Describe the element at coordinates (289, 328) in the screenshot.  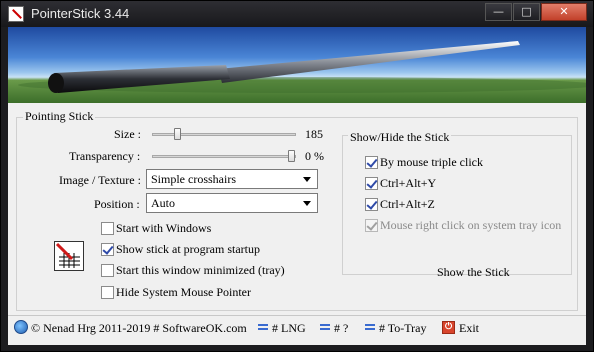
I see `lng-menu: # LNG` at that location.